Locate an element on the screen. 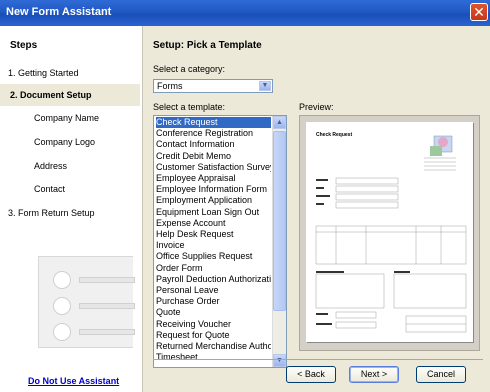  template-list-item: Payroll Deduction Authorization is located at coordinates (213, 279).